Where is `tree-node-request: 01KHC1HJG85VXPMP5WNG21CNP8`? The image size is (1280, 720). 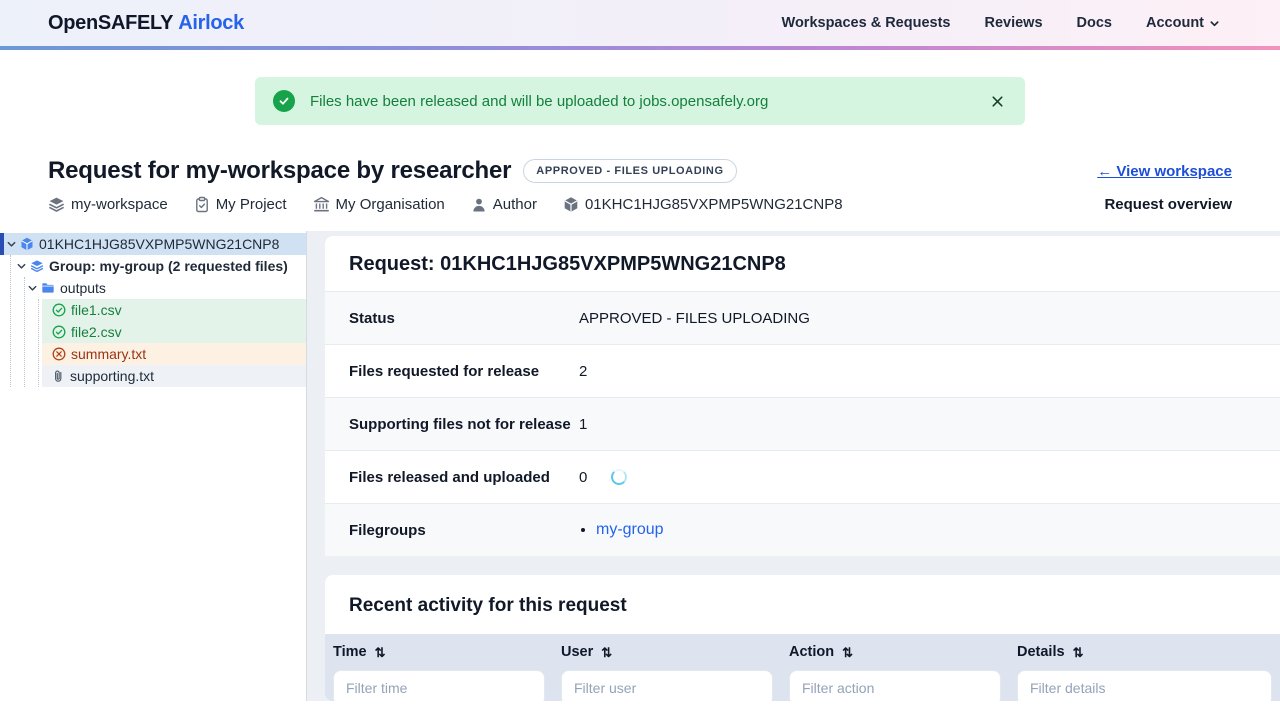
tree-node-request: 01KHC1HJG85VXPMP5WNG21CNP8 is located at coordinates (153, 244).